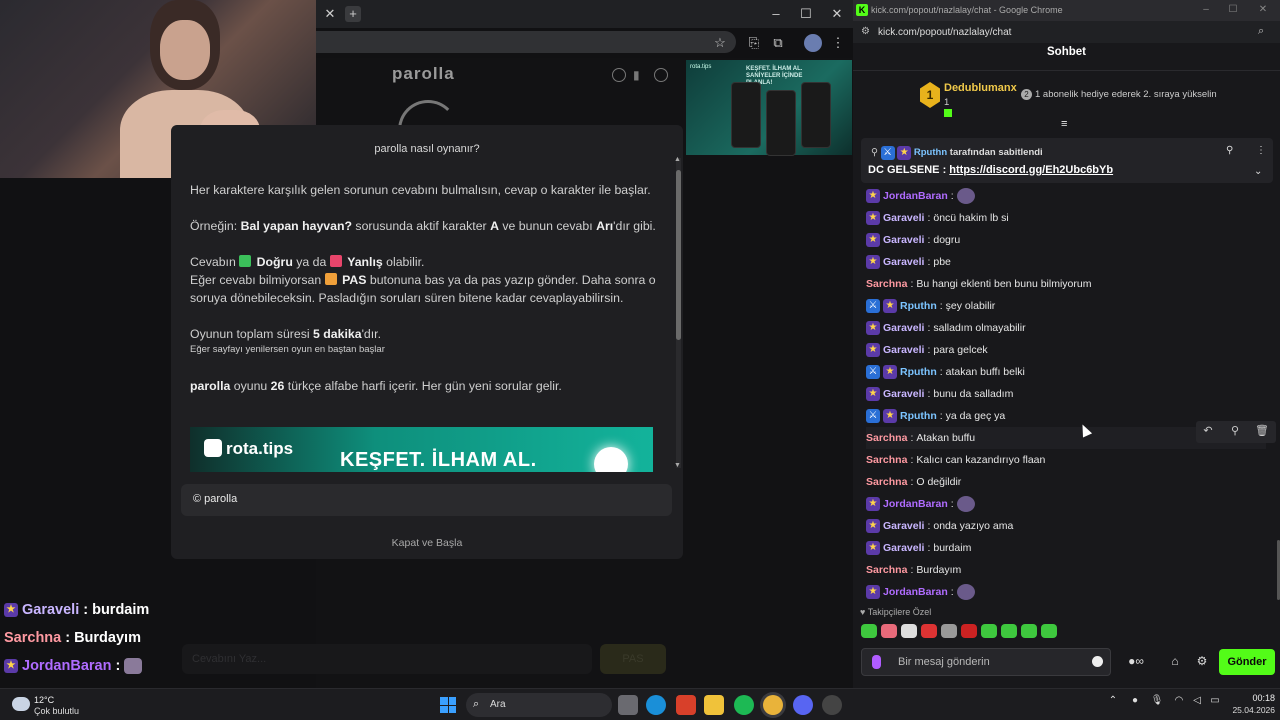 This screenshot has height=720, width=1280. I want to click on chat-message: ★ Garaveli: dogru, so click(1066, 240).